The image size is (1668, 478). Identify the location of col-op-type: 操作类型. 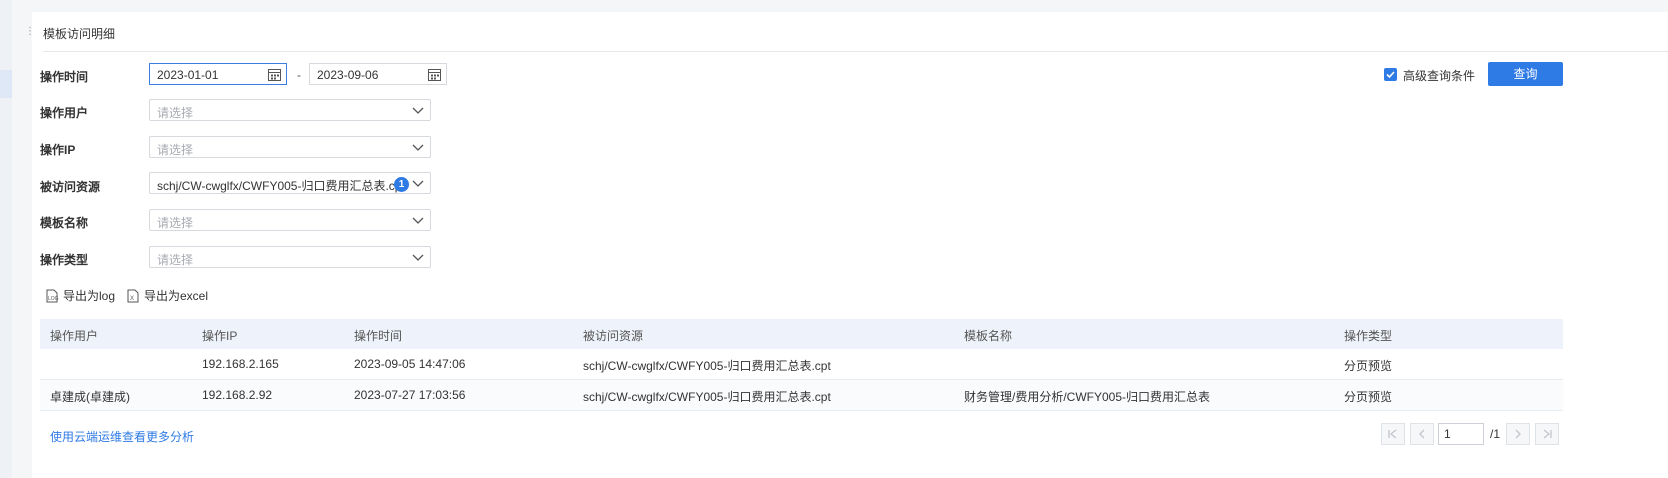
(1368, 335).